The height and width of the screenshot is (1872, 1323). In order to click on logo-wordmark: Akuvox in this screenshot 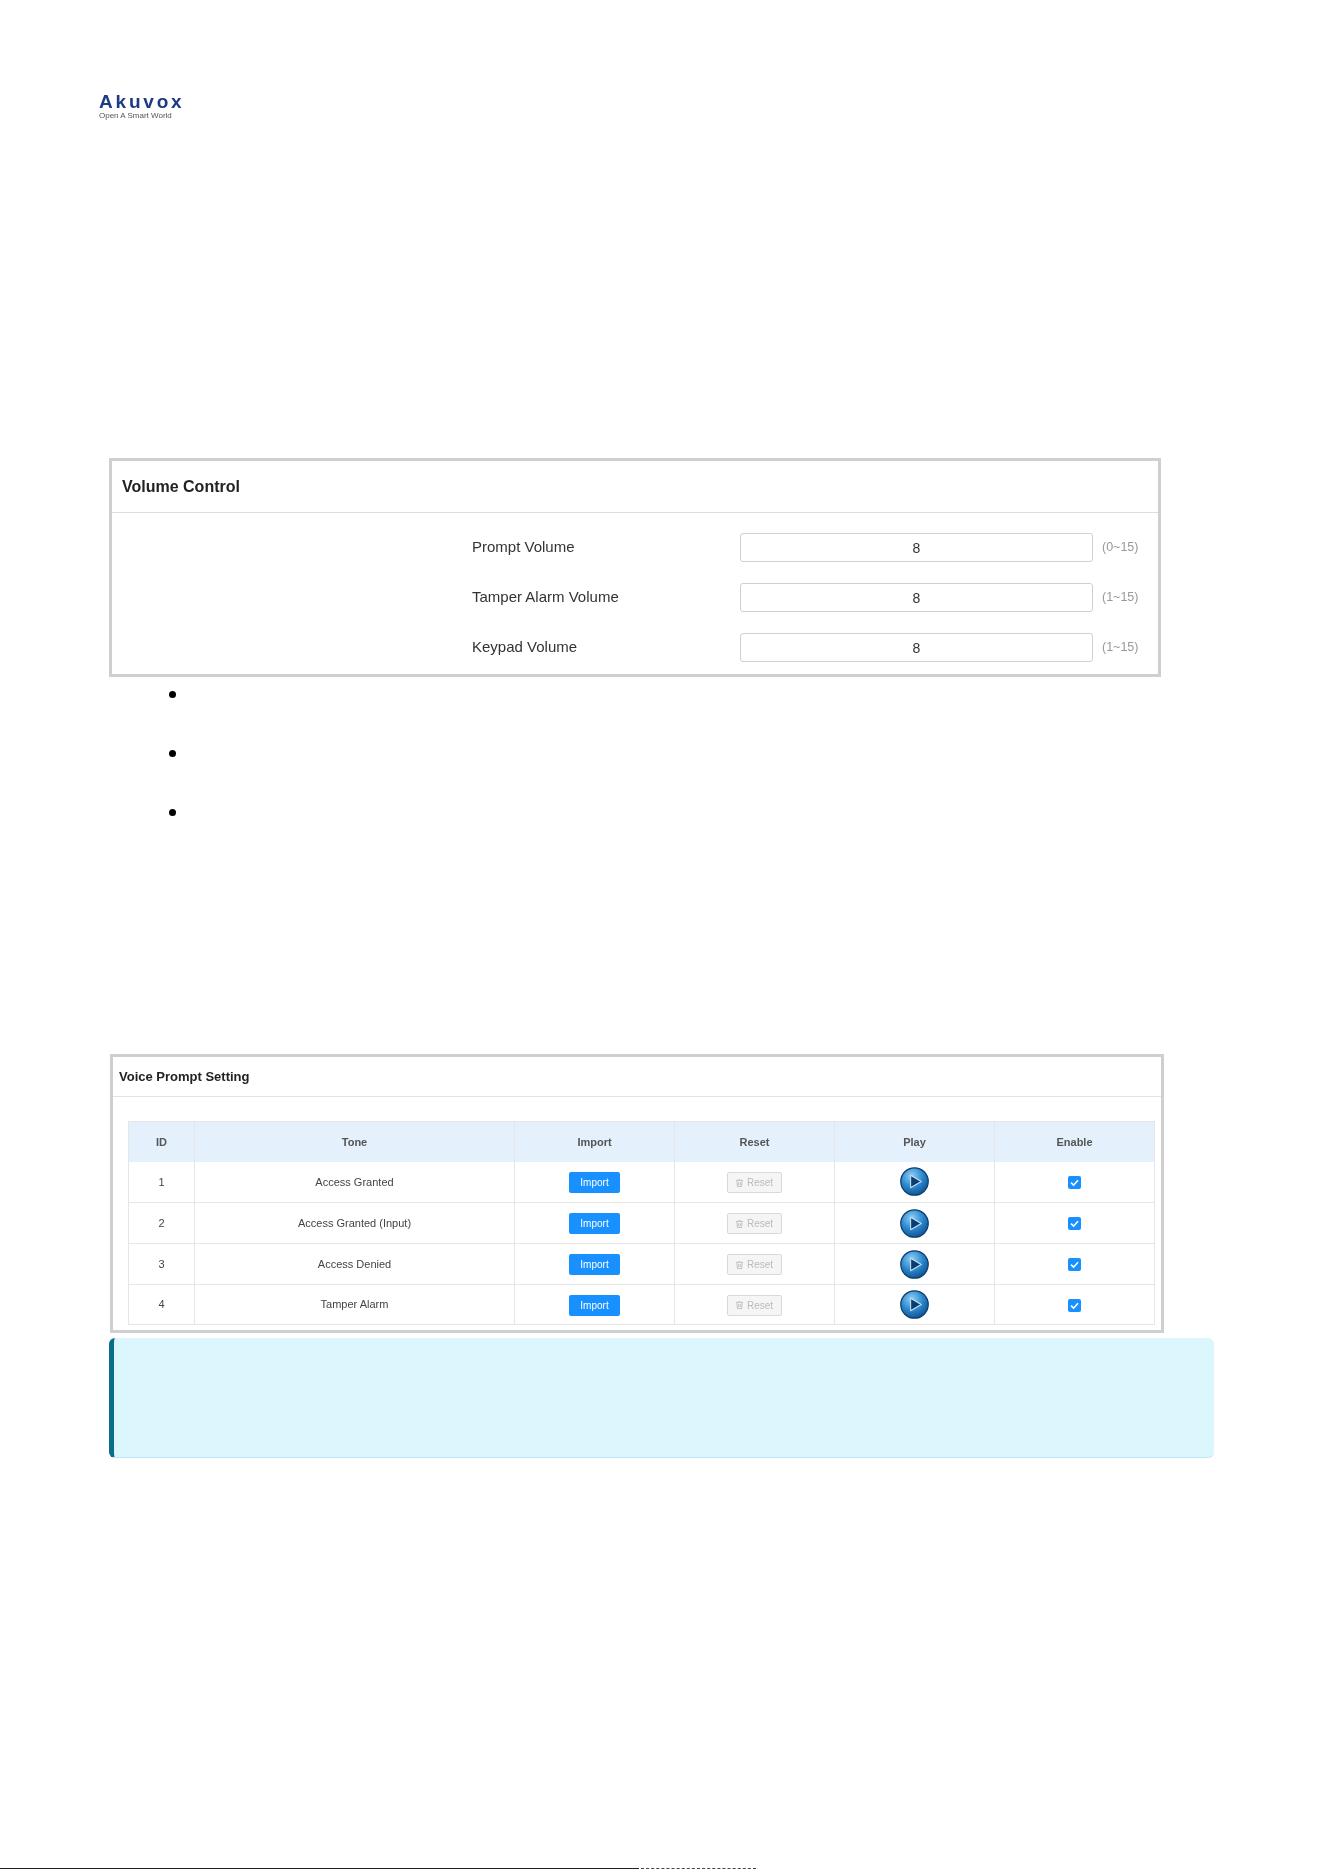, I will do `click(142, 101)`.